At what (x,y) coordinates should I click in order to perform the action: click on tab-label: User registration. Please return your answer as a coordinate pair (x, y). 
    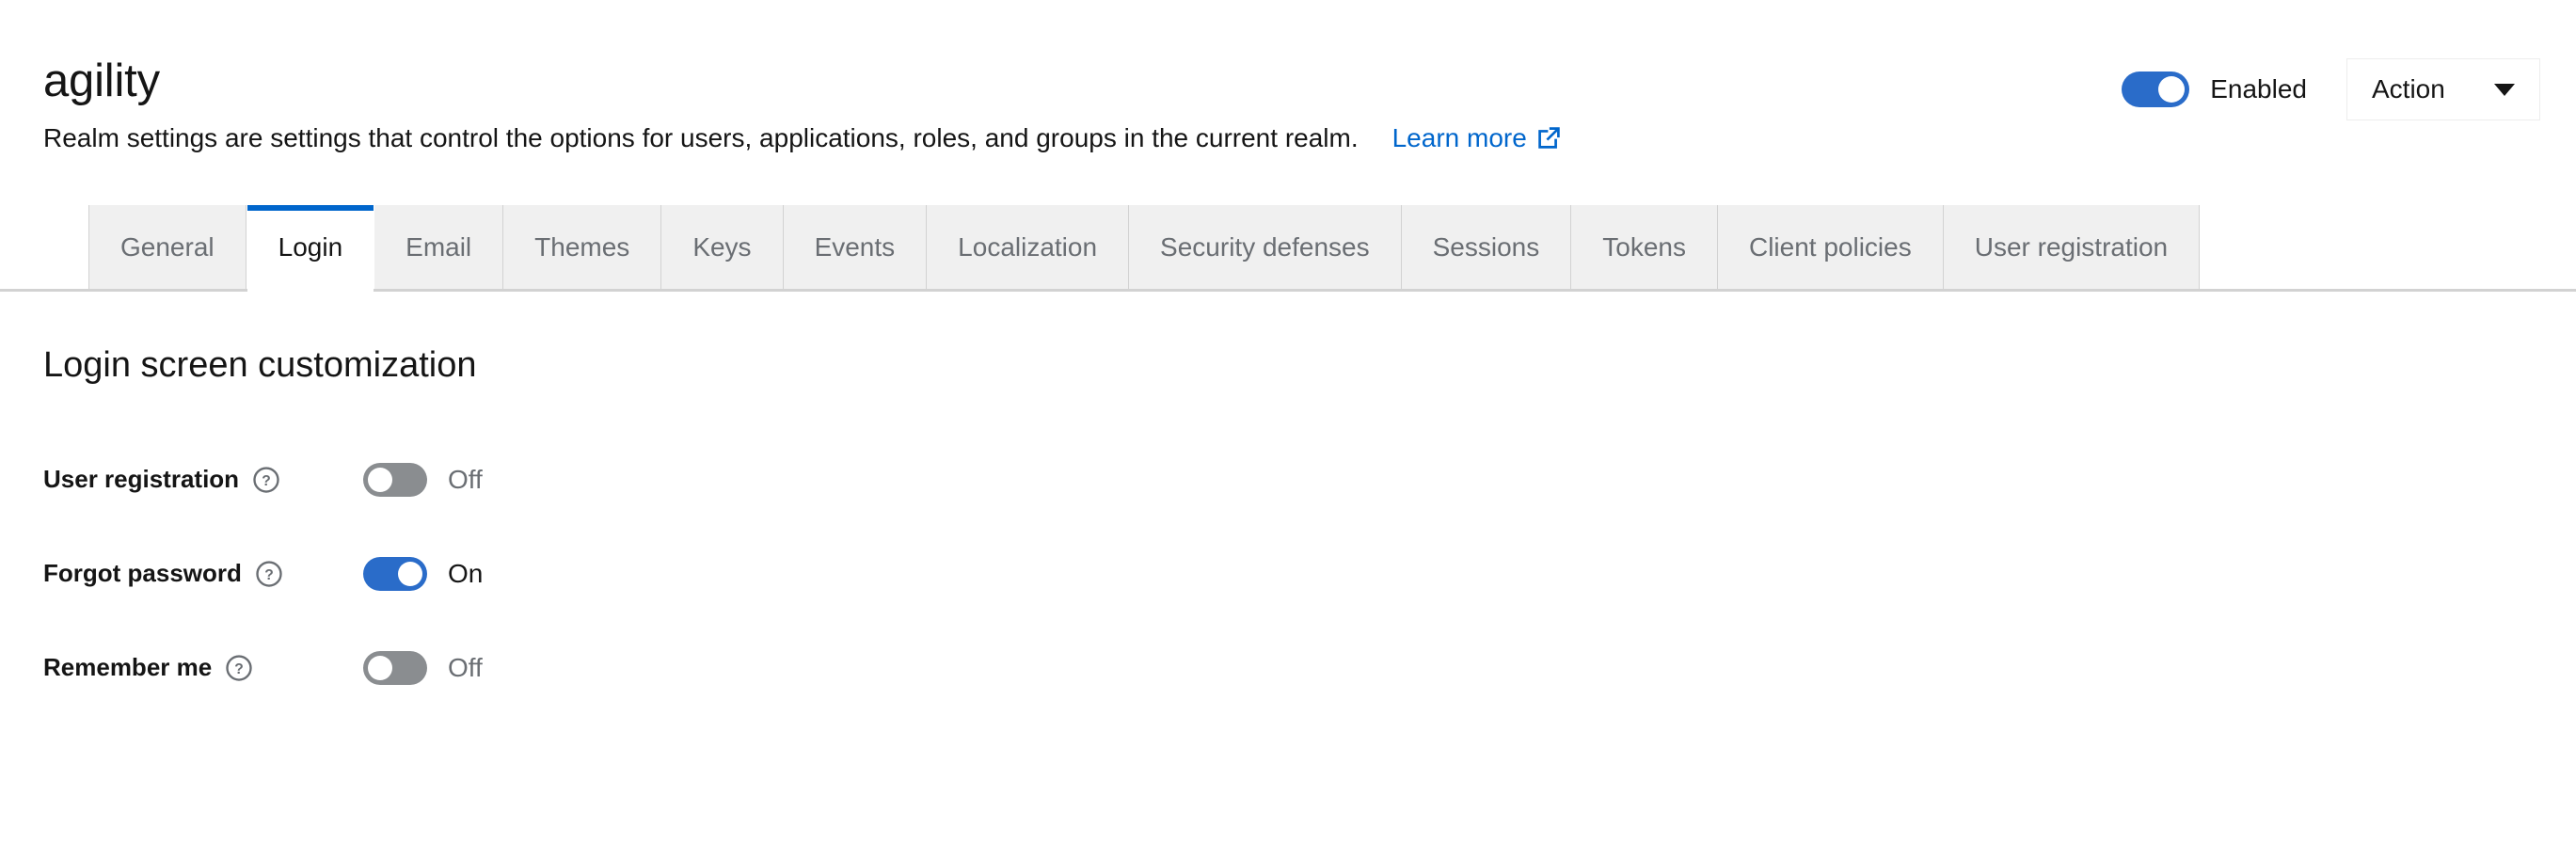
    Looking at the image, I should click on (2071, 246).